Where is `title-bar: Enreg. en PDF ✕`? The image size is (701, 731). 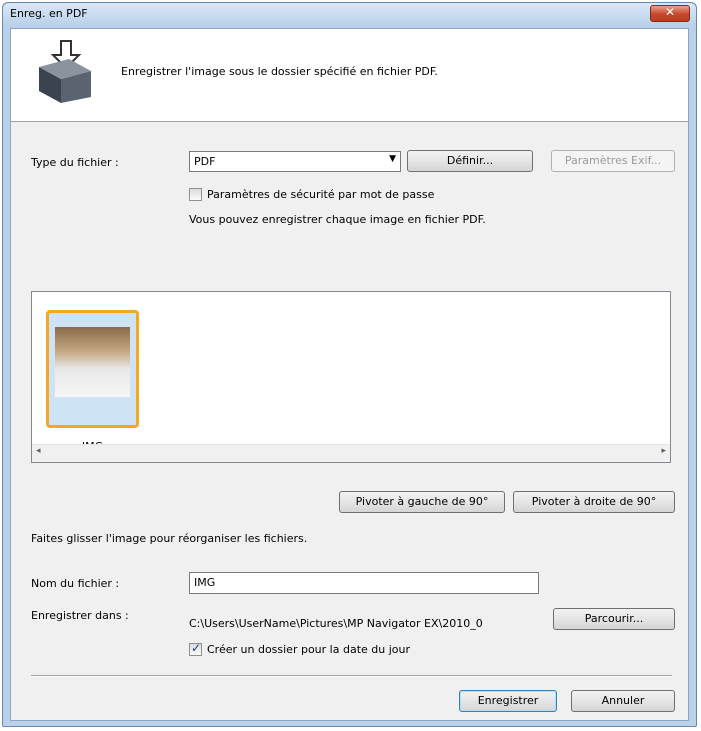 title-bar: Enreg. en PDF ✕ is located at coordinates (349, 14).